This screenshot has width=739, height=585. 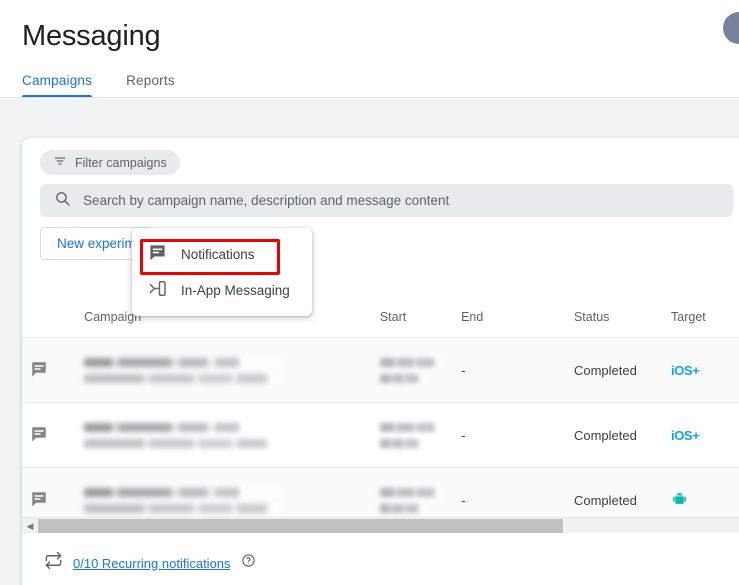 What do you see at coordinates (614, 312) in the screenshot?
I see `col-status-header: Status` at bounding box center [614, 312].